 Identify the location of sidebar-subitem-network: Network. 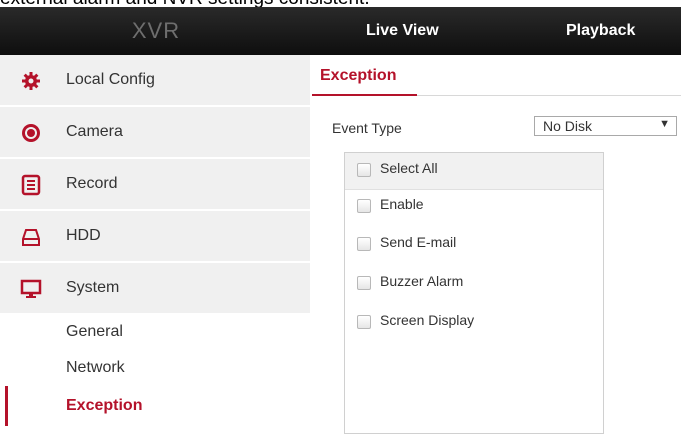
(95, 368).